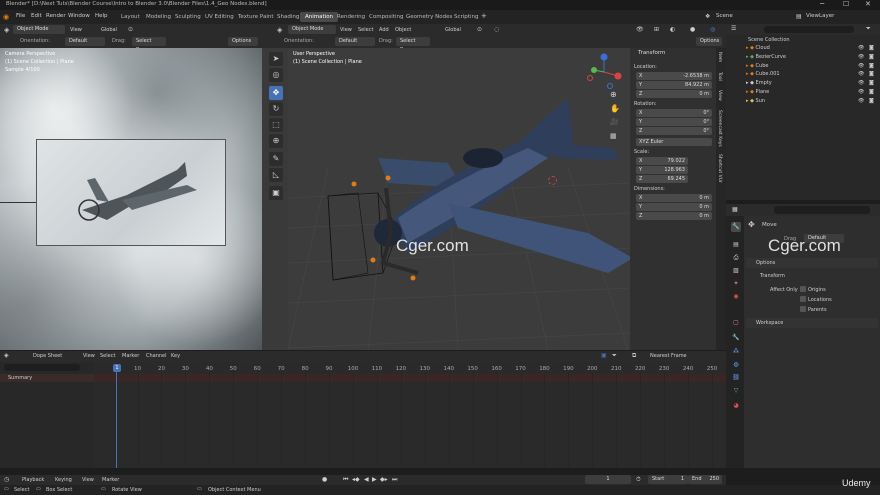 This screenshot has width=880, height=495. What do you see at coordinates (107, 356) in the screenshot?
I see `dopesheet-select-menu: Select` at bounding box center [107, 356].